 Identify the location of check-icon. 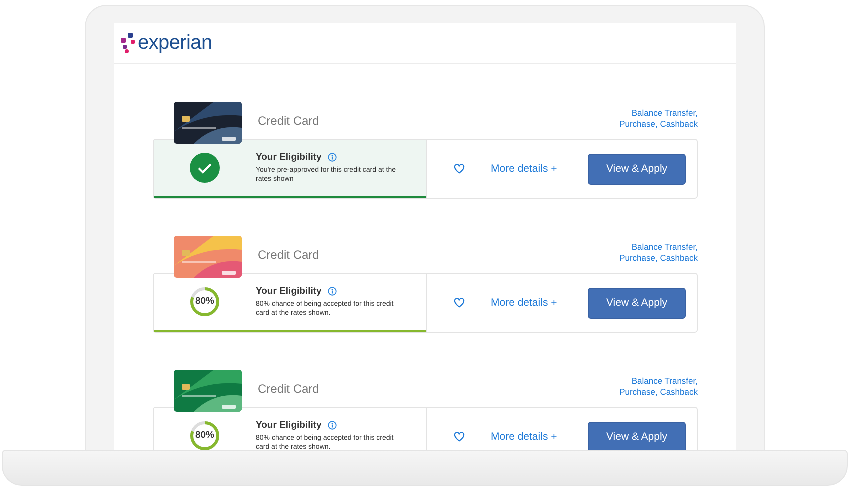
(205, 168).